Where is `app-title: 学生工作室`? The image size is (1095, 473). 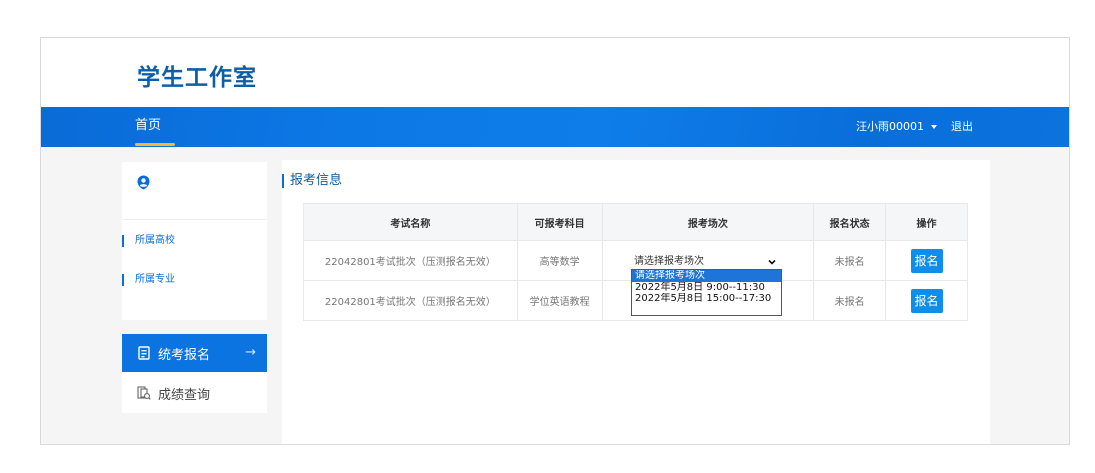
app-title: 学生工作室 is located at coordinates (197, 78).